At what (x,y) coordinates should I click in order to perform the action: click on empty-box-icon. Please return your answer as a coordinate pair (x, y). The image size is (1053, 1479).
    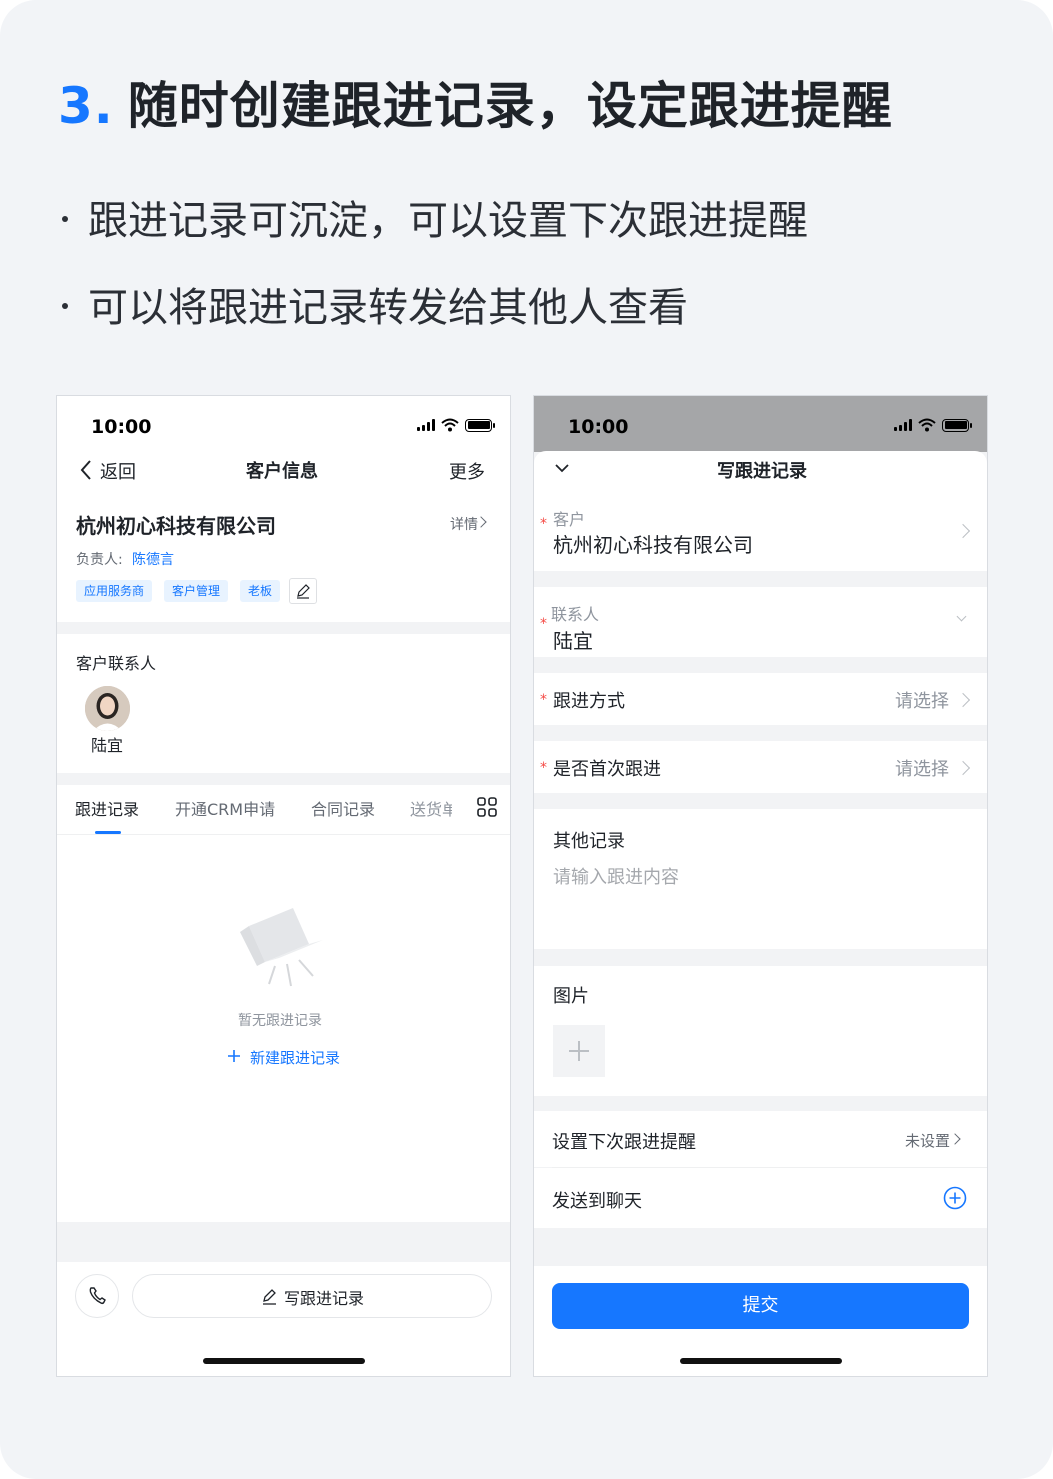
    Looking at the image, I should click on (281, 947).